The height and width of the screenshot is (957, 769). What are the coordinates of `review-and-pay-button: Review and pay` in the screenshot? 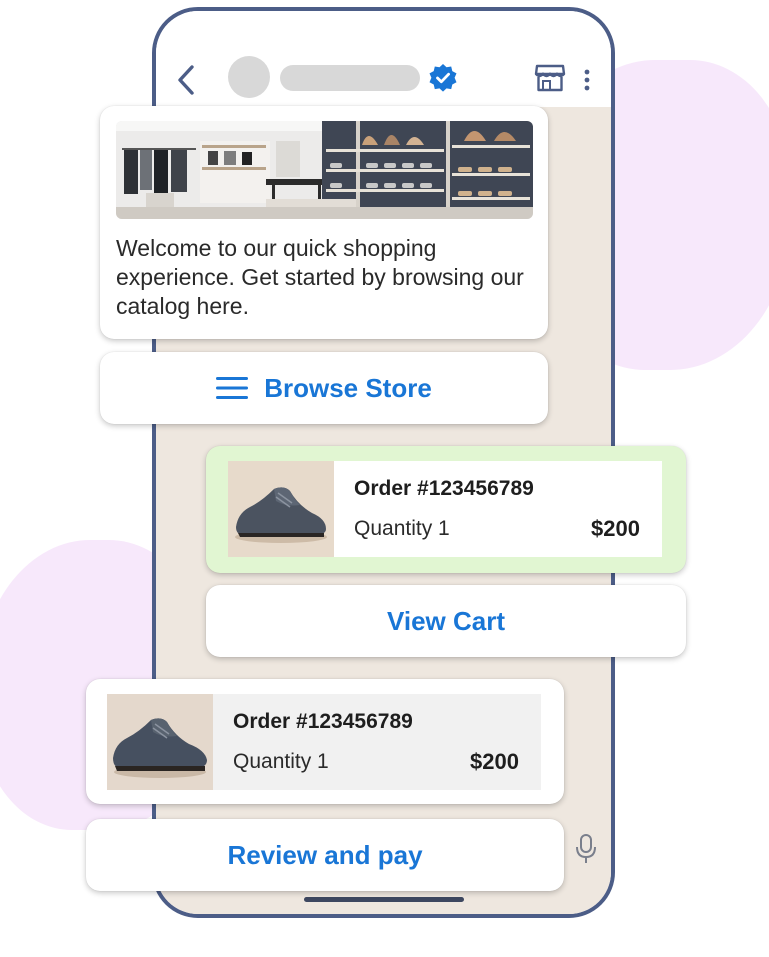 It's located at (325, 855).